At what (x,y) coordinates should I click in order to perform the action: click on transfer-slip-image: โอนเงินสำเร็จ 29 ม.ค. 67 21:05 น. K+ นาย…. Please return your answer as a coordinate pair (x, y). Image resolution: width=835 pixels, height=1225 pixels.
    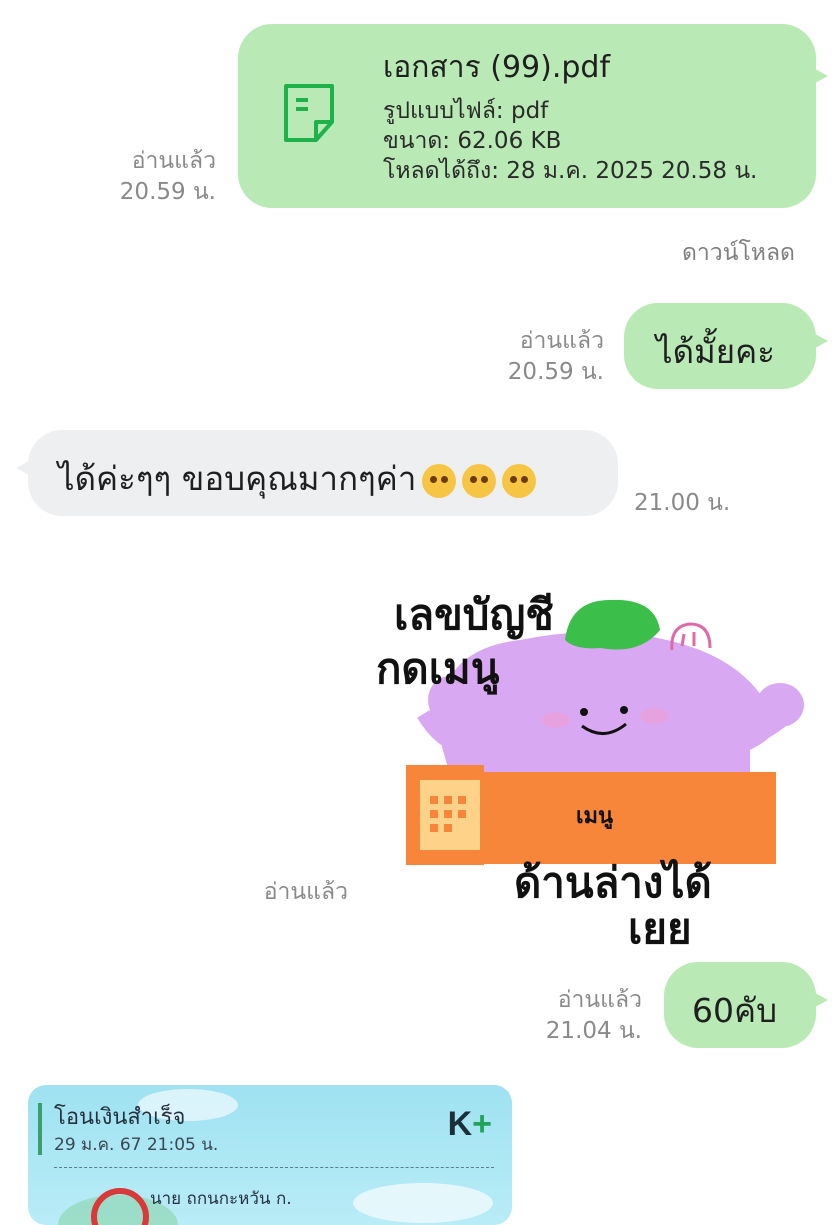
    Looking at the image, I should click on (270, 1155).